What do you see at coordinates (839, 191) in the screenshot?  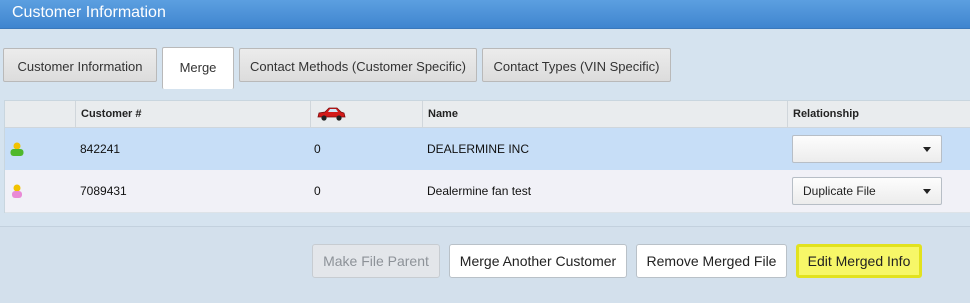 I see `relationship-value: Duplicate File` at bounding box center [839, 191].